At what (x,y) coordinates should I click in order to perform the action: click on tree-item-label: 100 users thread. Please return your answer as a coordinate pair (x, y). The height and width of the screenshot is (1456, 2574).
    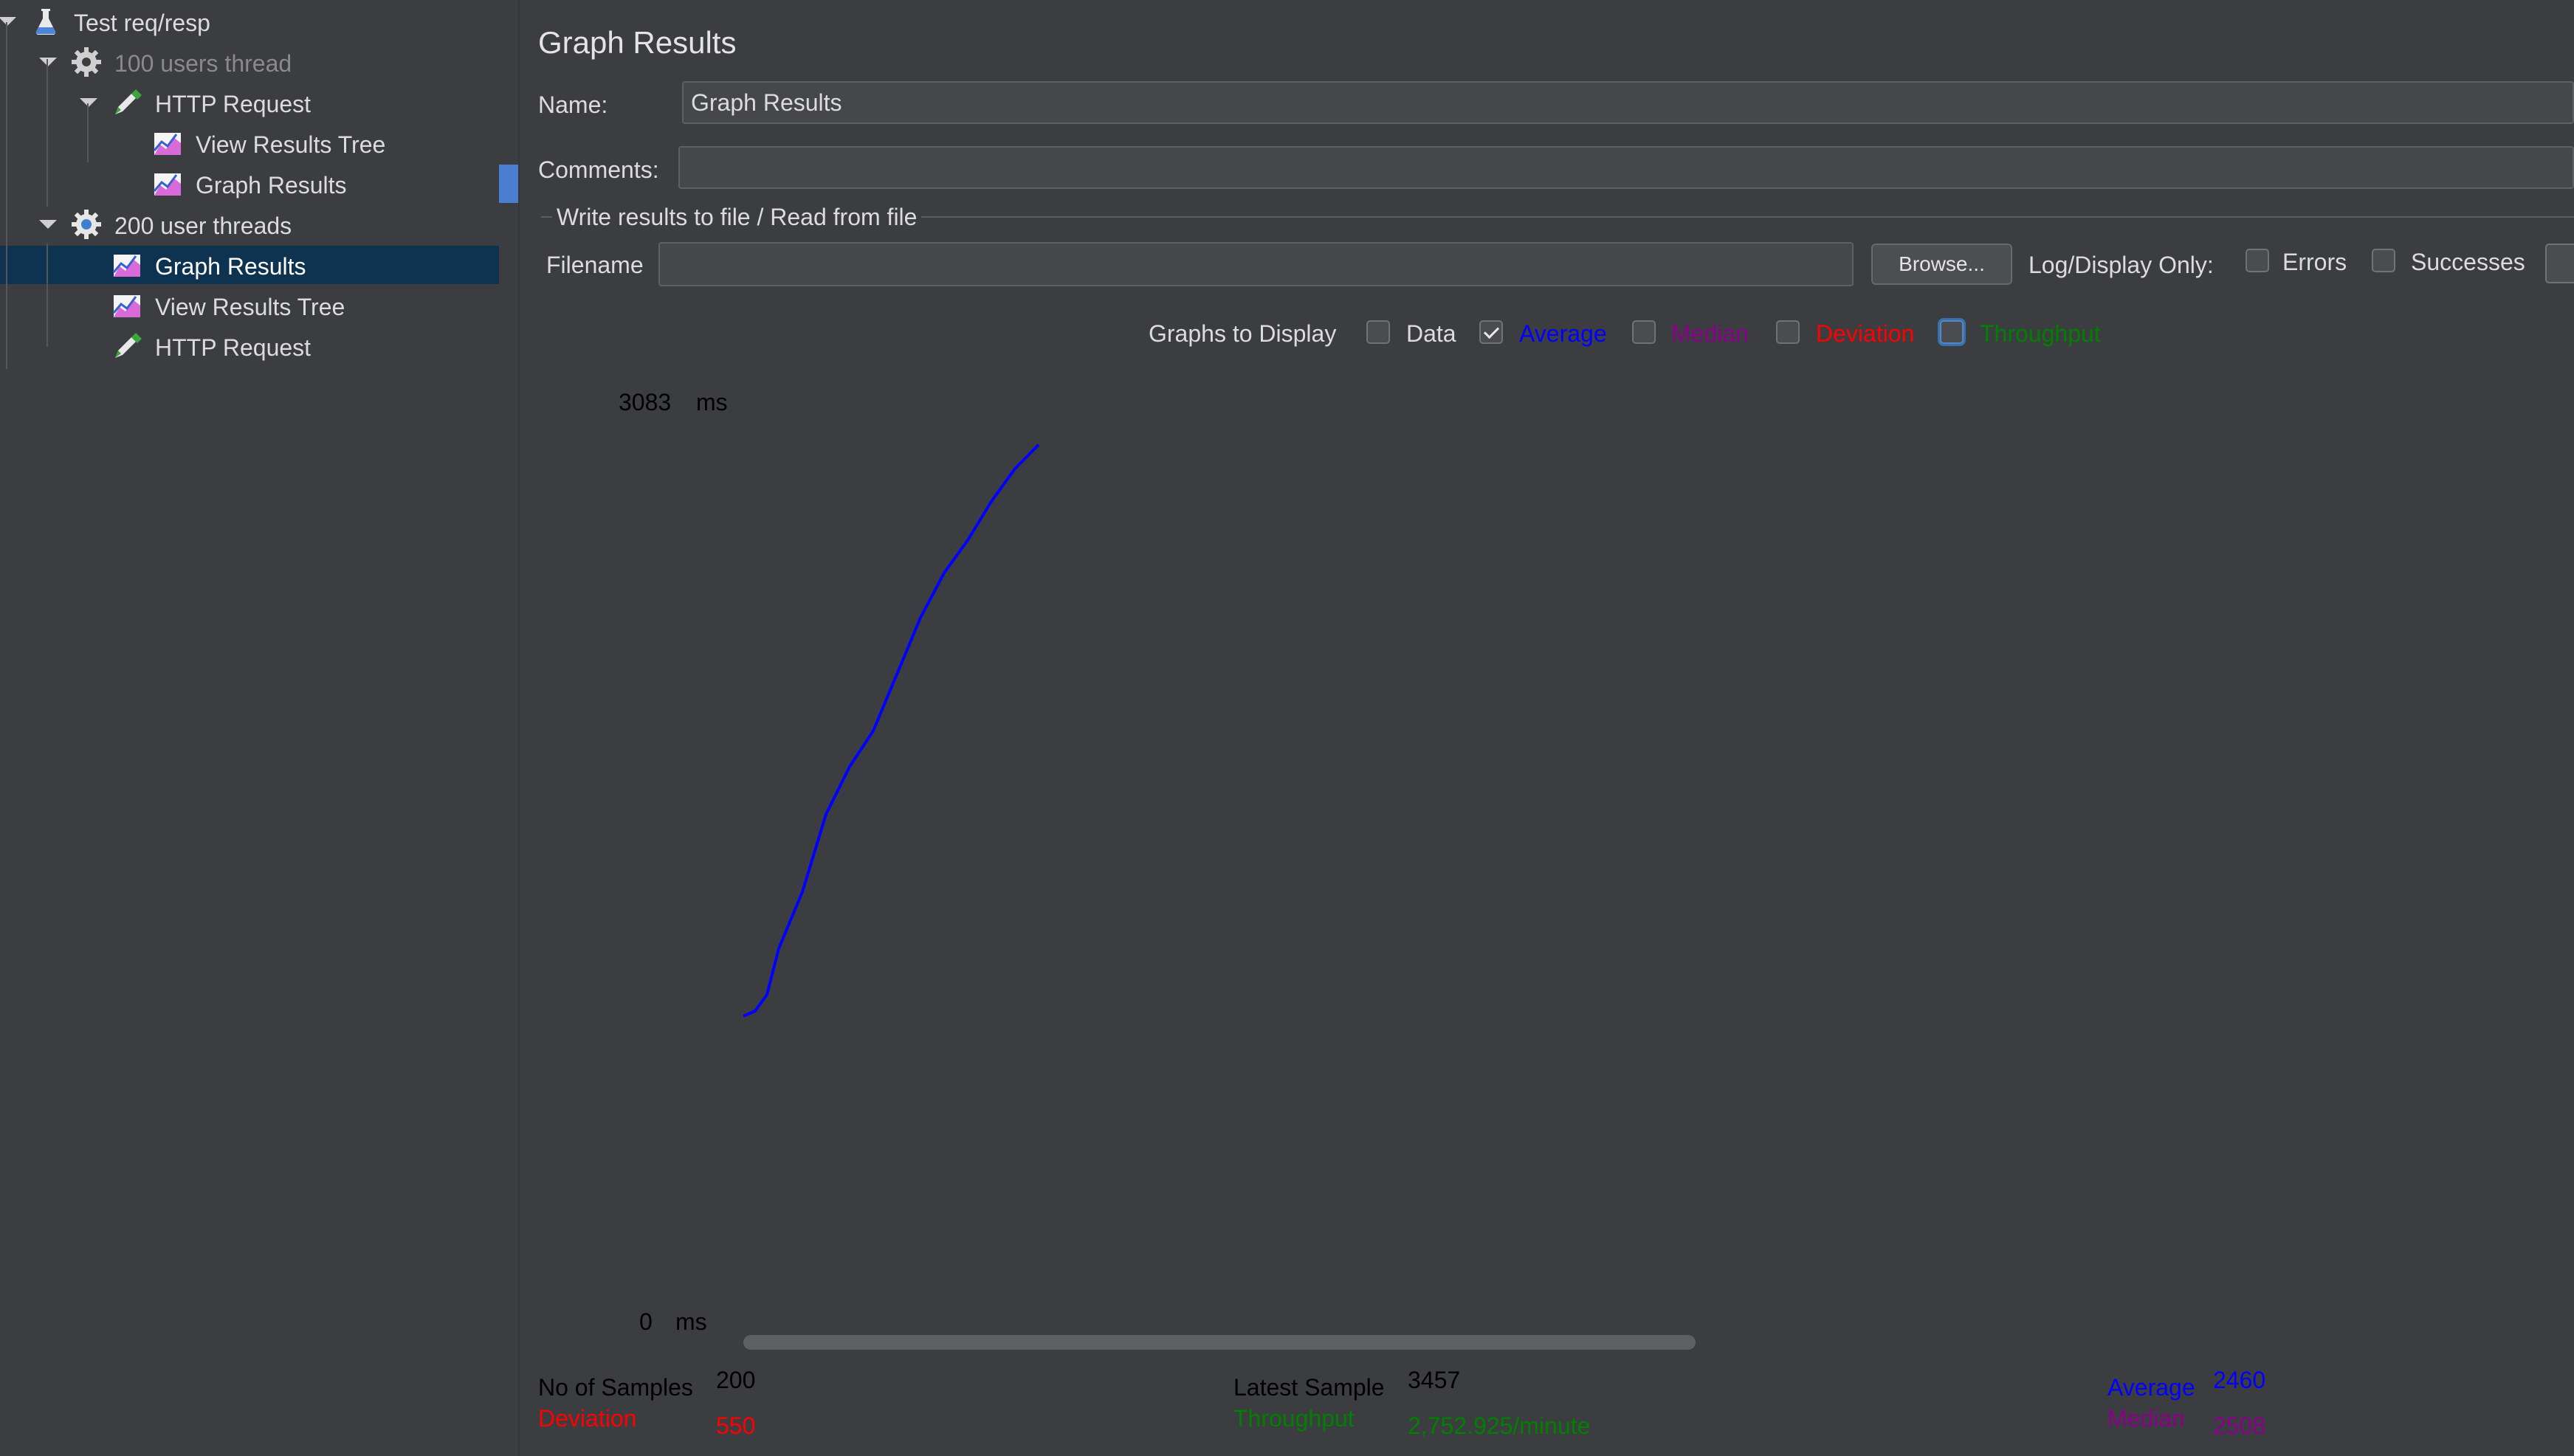
    Looking at the image, I should click on (203, 63).